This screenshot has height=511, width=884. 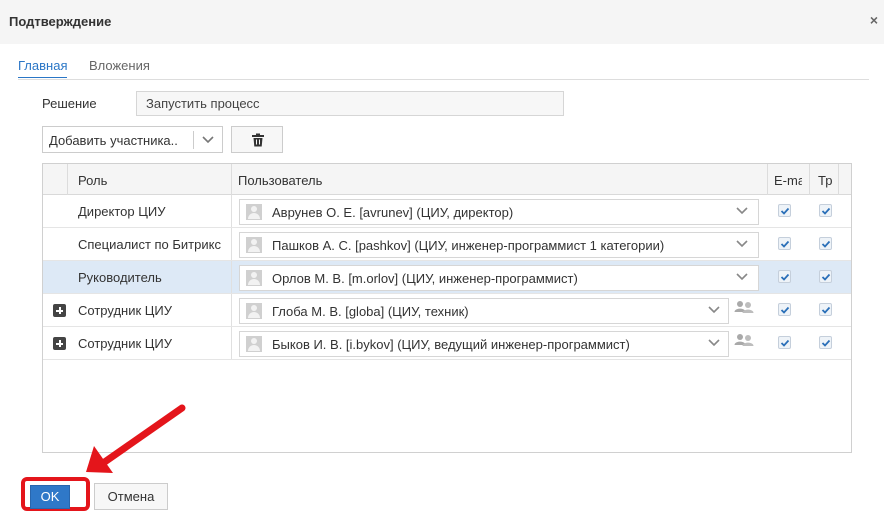 I want to click on user-select: Аврунев О. Е. [avrunev] (ЦИУ, директор), so click(x=499, y=212).